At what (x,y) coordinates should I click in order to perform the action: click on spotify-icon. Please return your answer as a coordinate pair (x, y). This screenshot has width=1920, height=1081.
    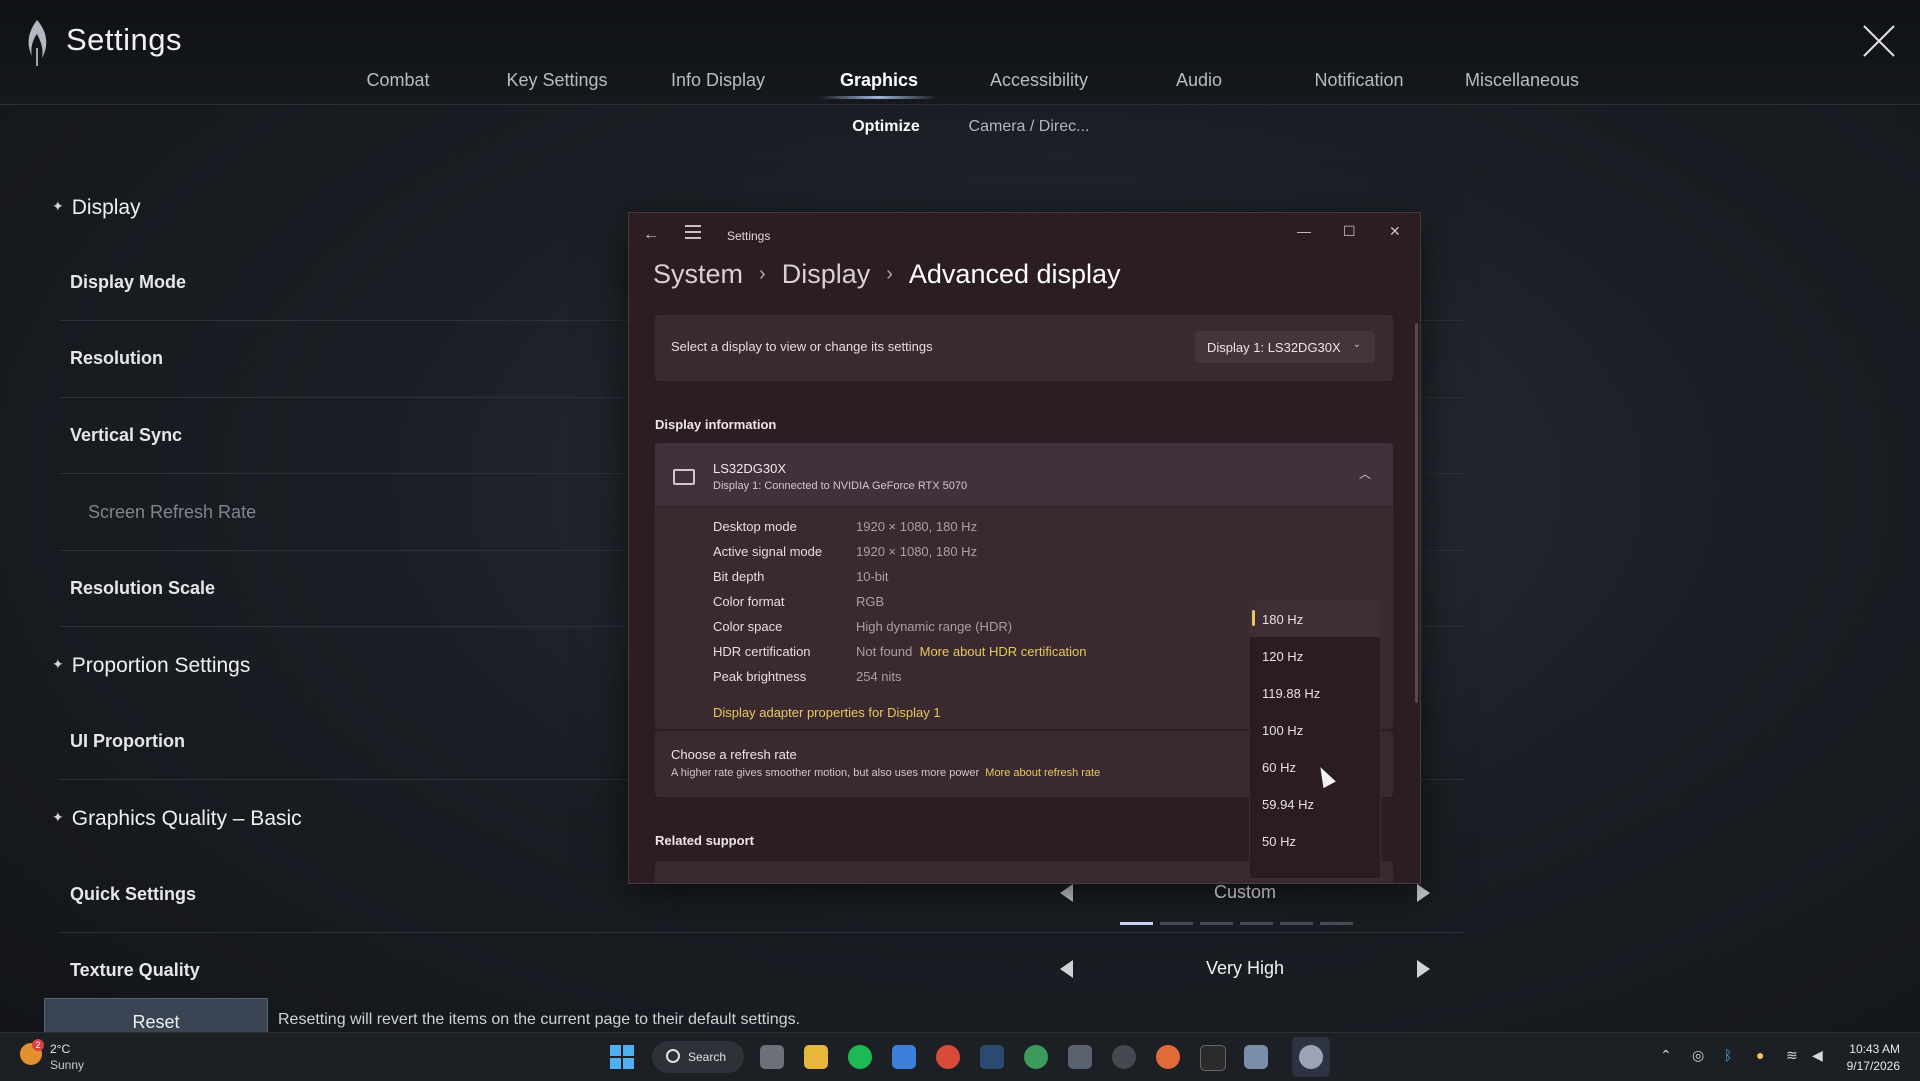
    Looking at the image, I should click on (860, 1057).